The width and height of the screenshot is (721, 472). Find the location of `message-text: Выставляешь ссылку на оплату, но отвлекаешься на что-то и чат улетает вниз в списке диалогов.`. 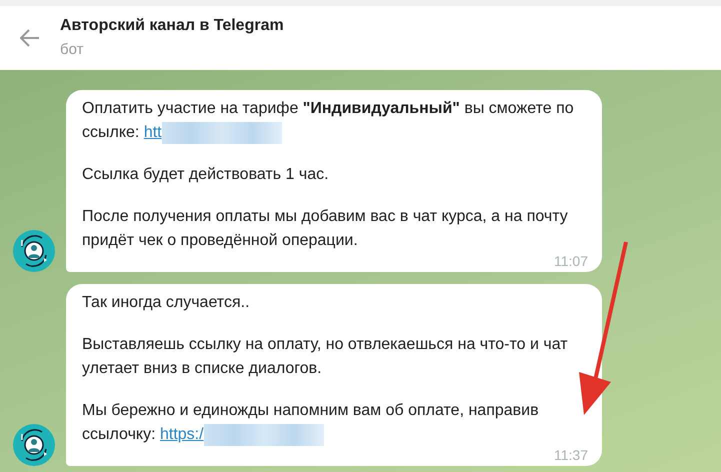

message-text: Выставляешь ссылку на оплату, но отвлекаешься на что-то и чат улетает вниз в списке диалогов. is located at coordinates (325, 357).